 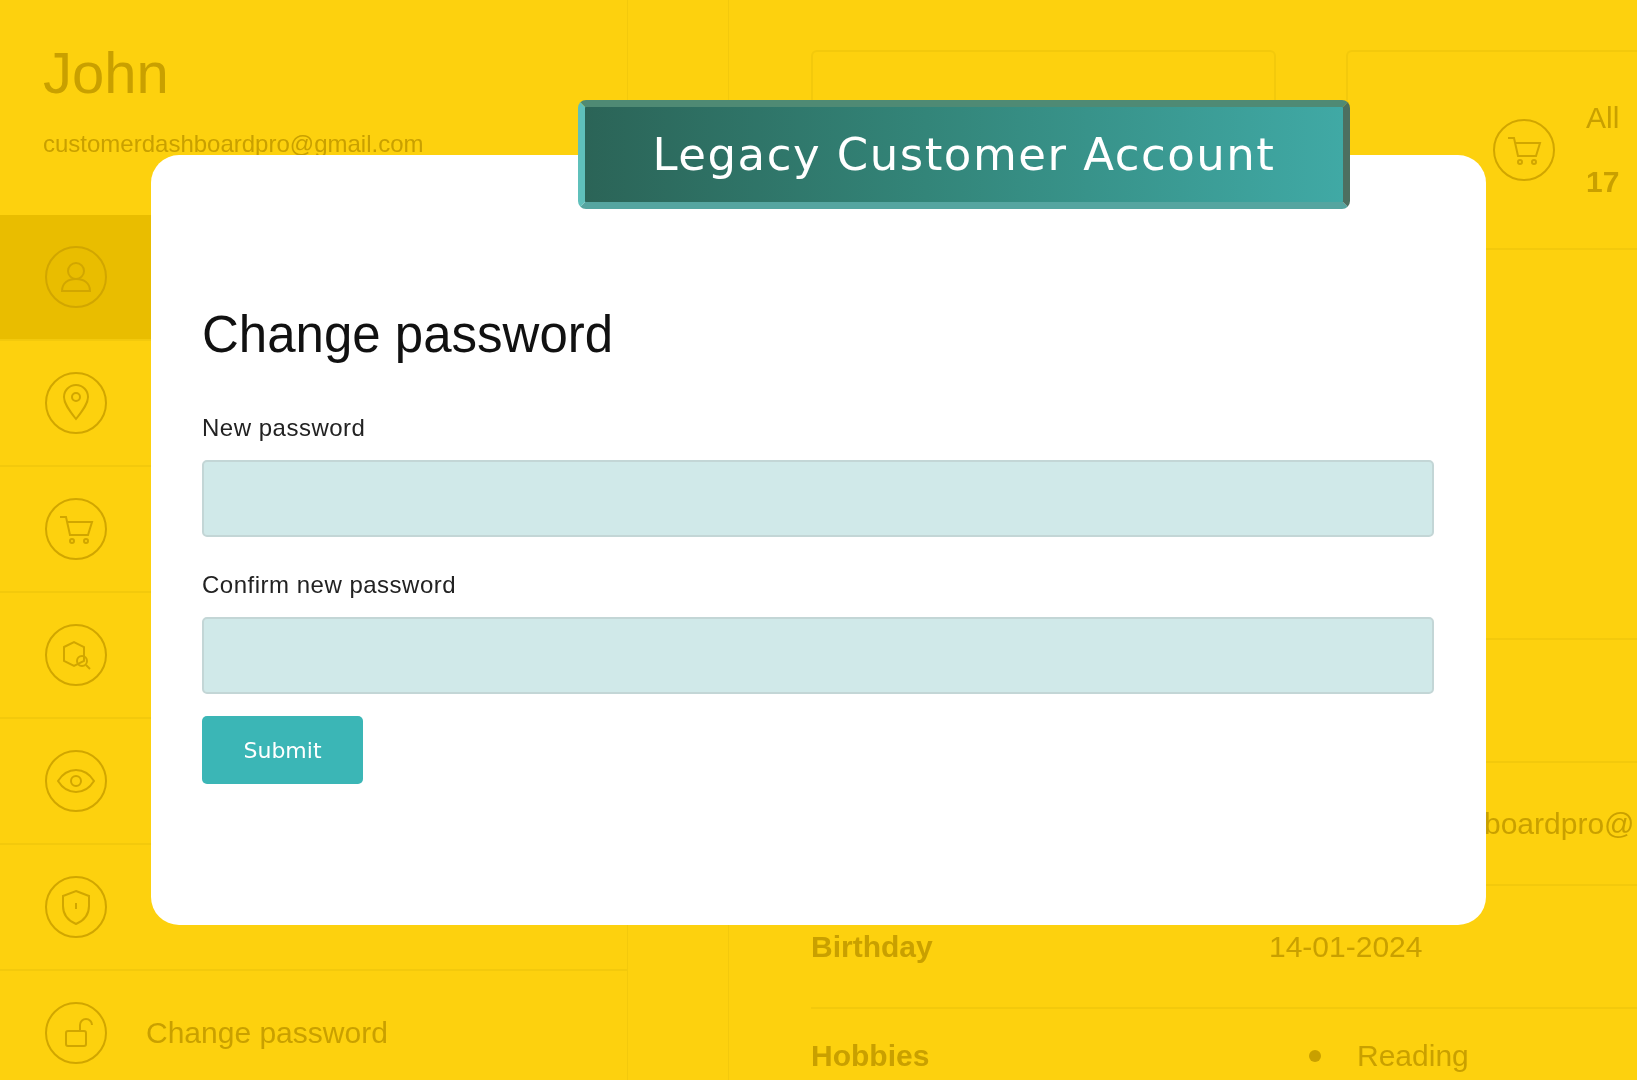 I want to click on box-search-icon, so click(x=76, y=655).